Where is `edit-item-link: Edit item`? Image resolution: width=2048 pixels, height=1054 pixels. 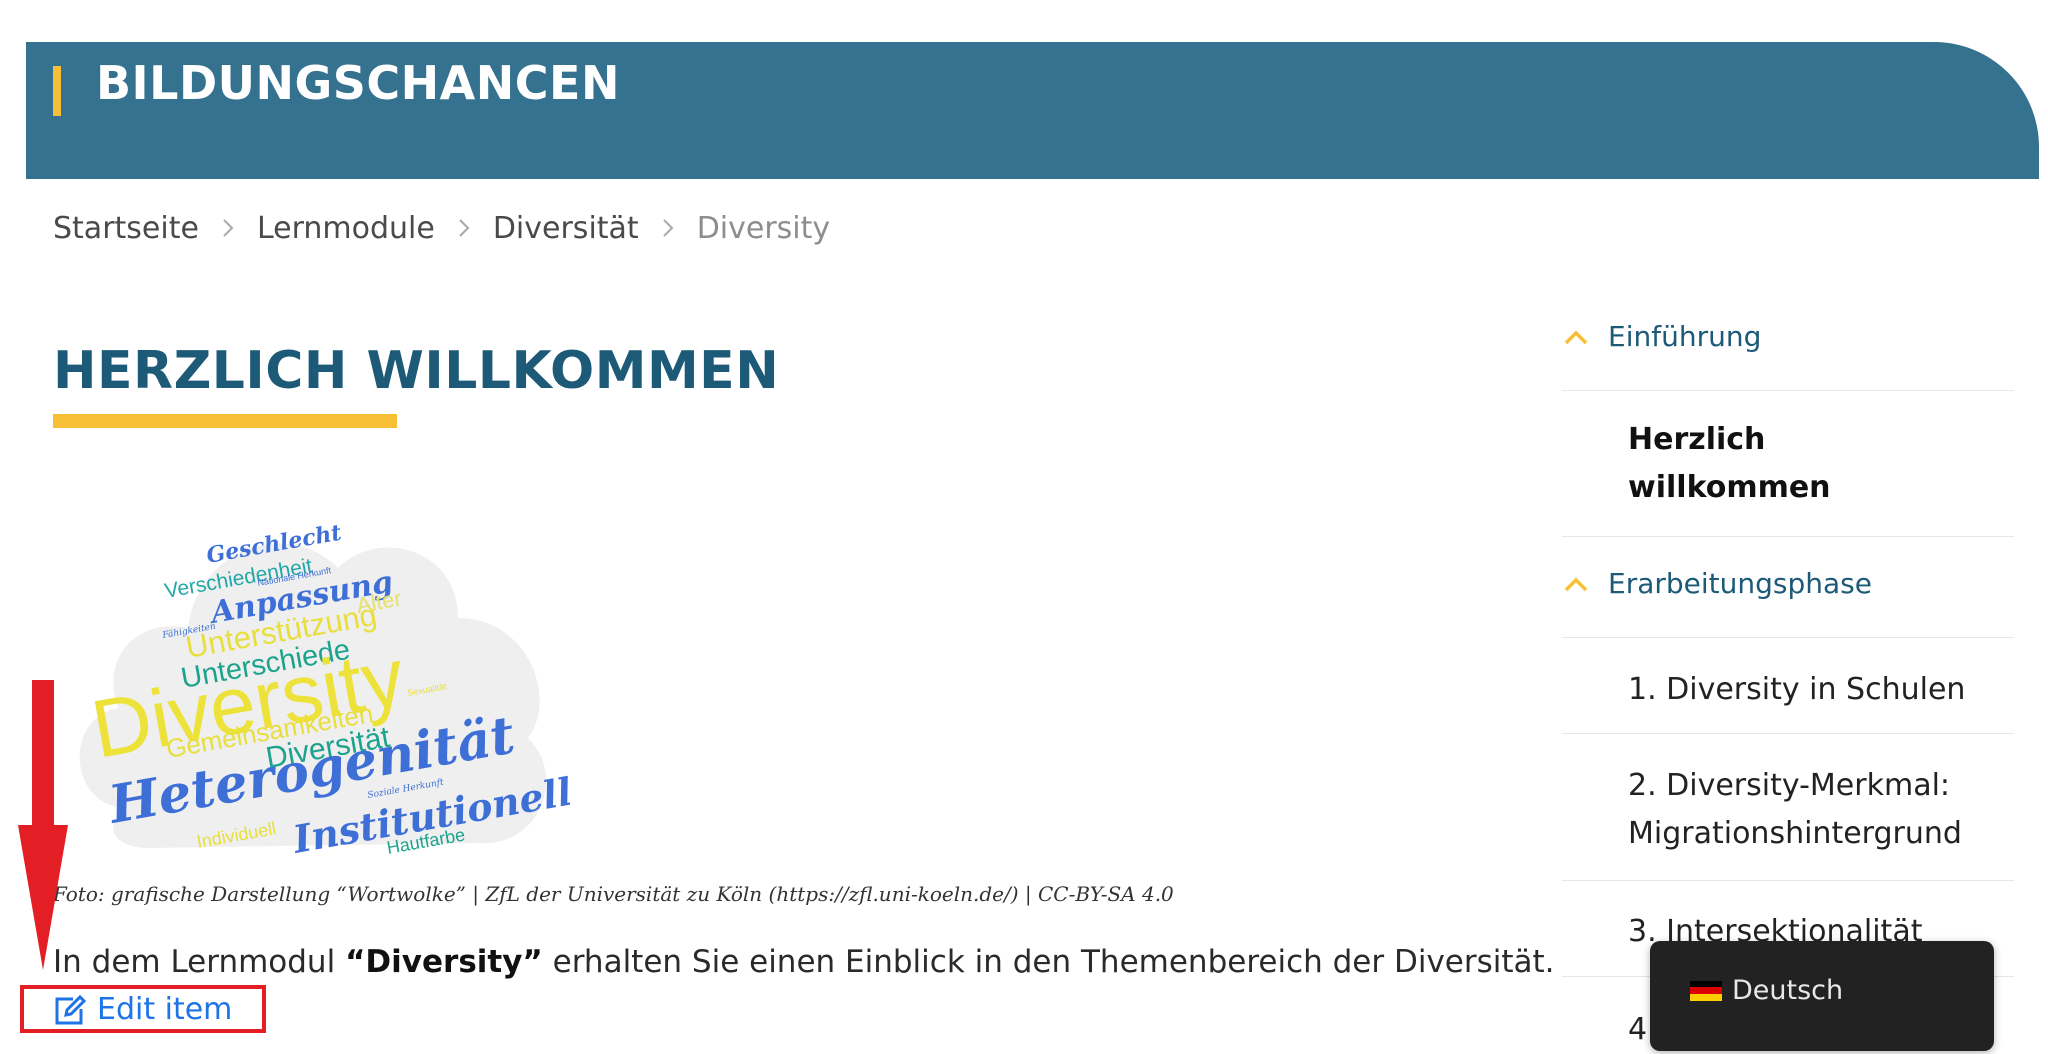
edit-item-link: Edit item is located at coordinates (142, 1009).